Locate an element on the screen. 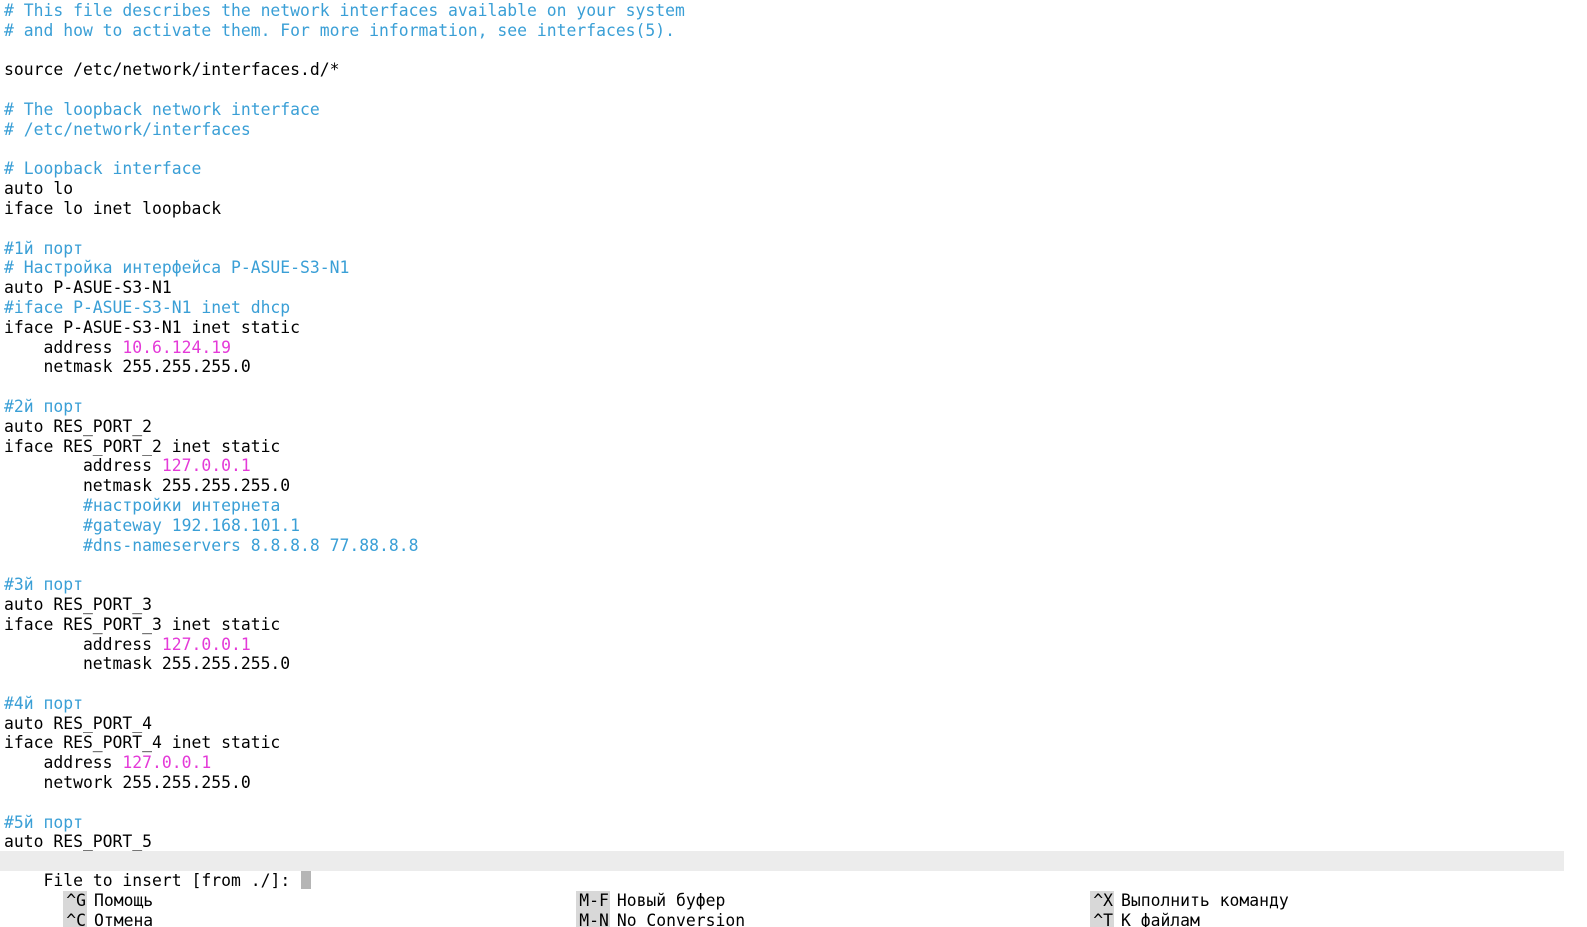 The image size is (1587, 927). editor-line: #dns-nameservers 8.8.8.8 77.88.8.8 is located at coordinates (795, 546).